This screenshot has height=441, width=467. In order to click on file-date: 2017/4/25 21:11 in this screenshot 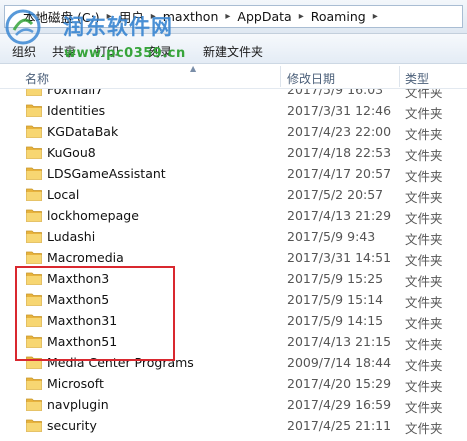, I will do `click(339, 425)`.